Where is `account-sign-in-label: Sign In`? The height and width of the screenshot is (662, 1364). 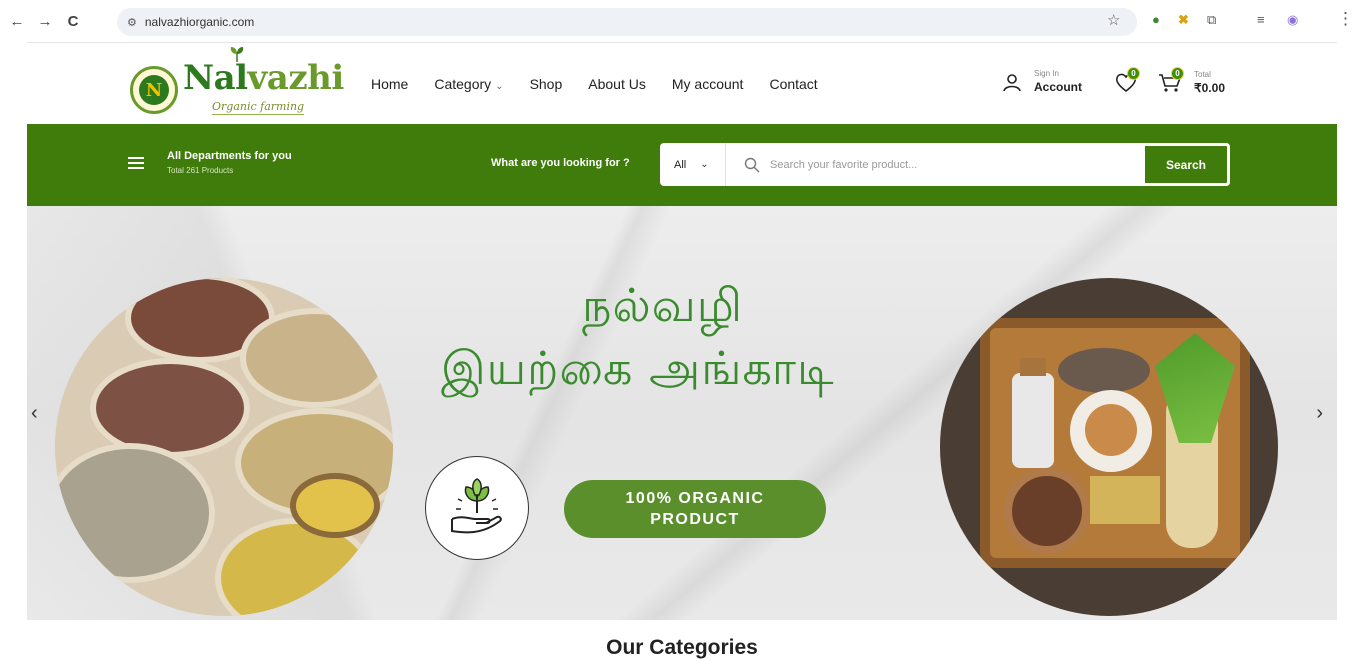 account-sign-in-label: Sign In is located at coordinates (1046, 73).